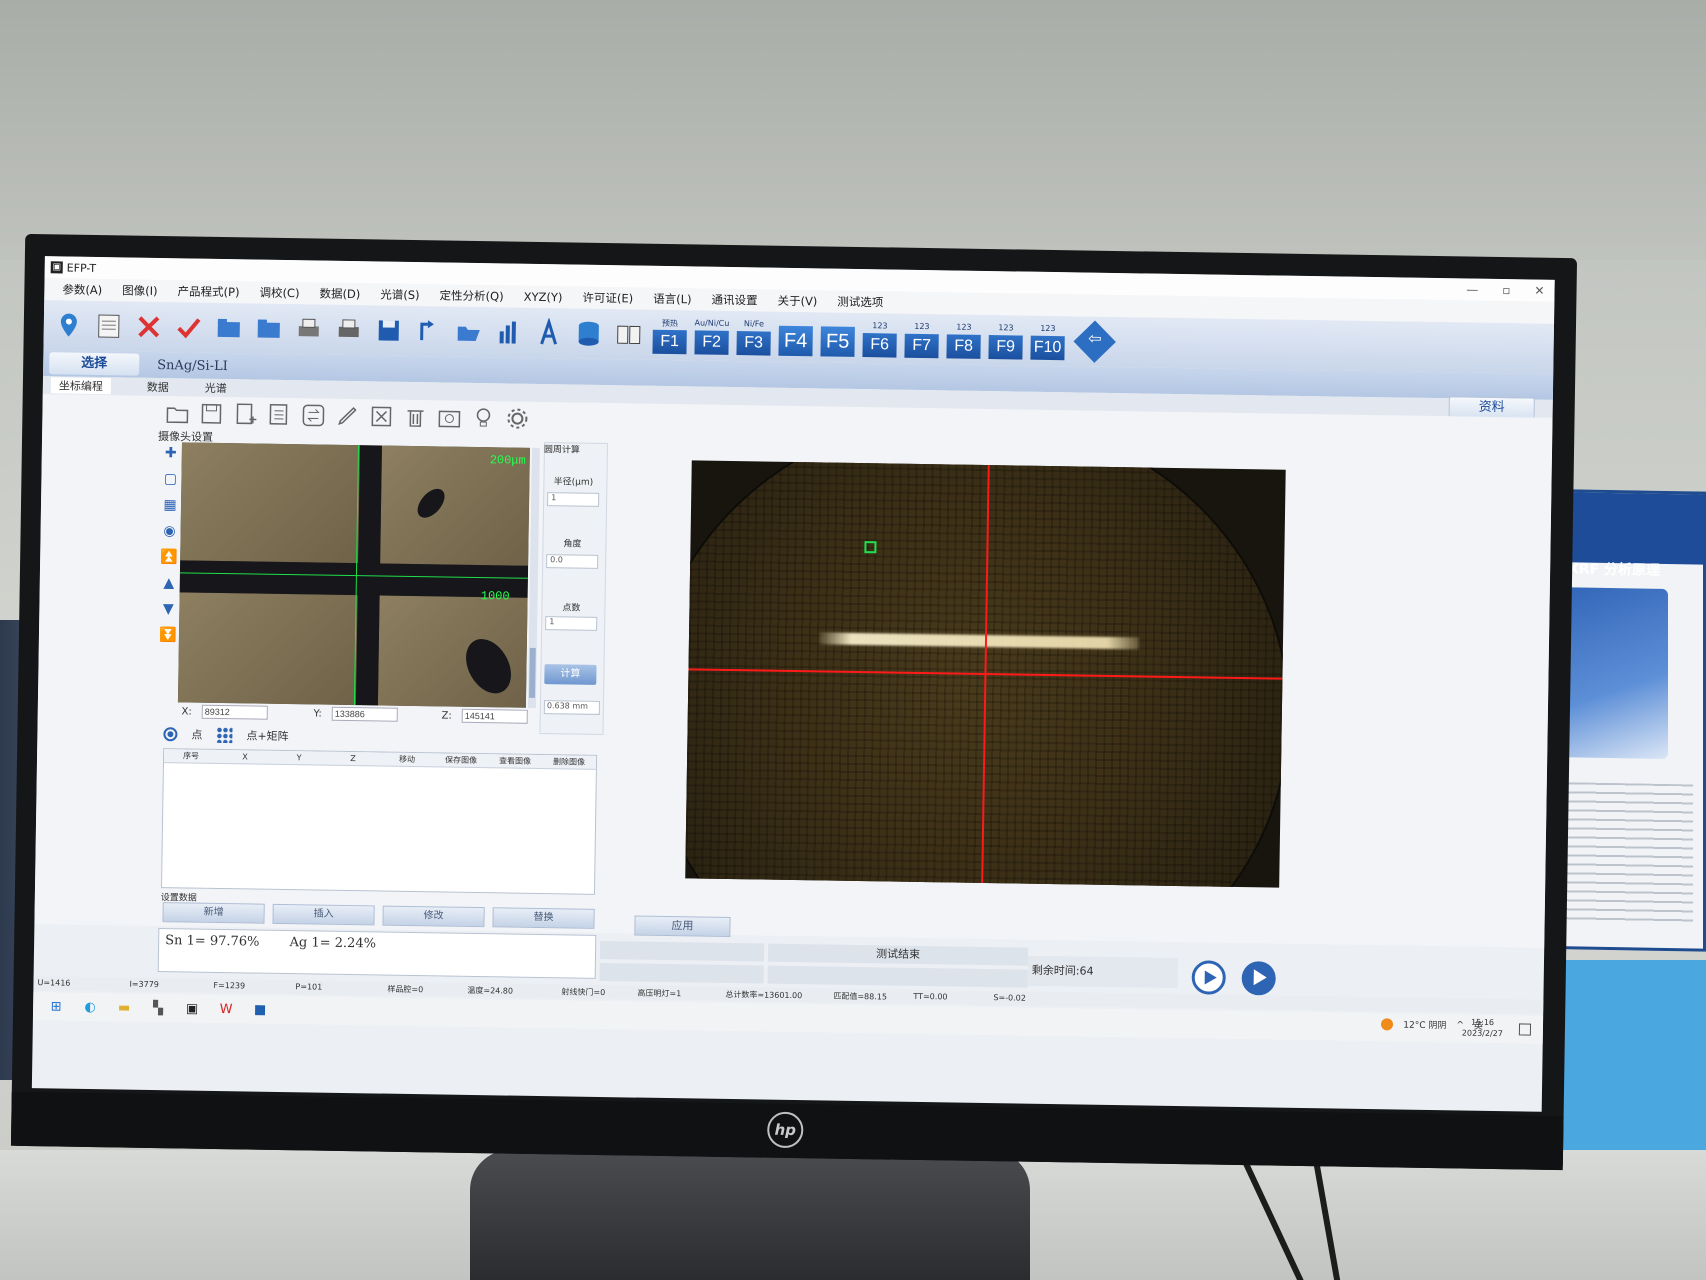 The image size is (1706, 1280). What do you see at coordinates (483, 418) in the screenshot?
I see `light-button` at bounding box center [483, 418].